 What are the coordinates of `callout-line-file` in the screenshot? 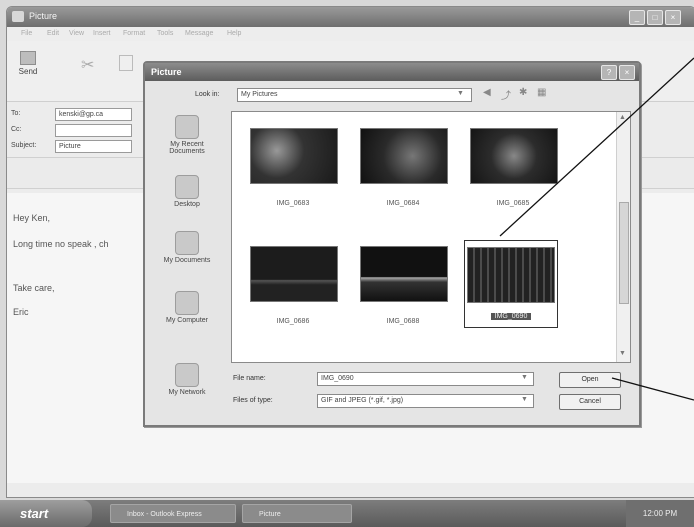 It's located at (596, 147).